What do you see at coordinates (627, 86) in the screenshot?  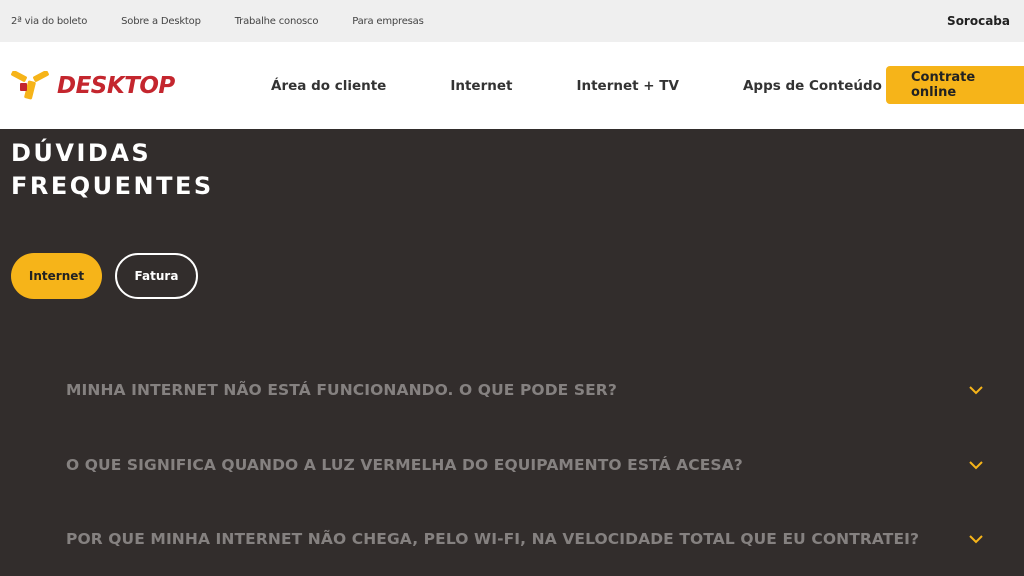 I see `nav-internet-tv: Internet + TV` at bounding box center [627, 86].